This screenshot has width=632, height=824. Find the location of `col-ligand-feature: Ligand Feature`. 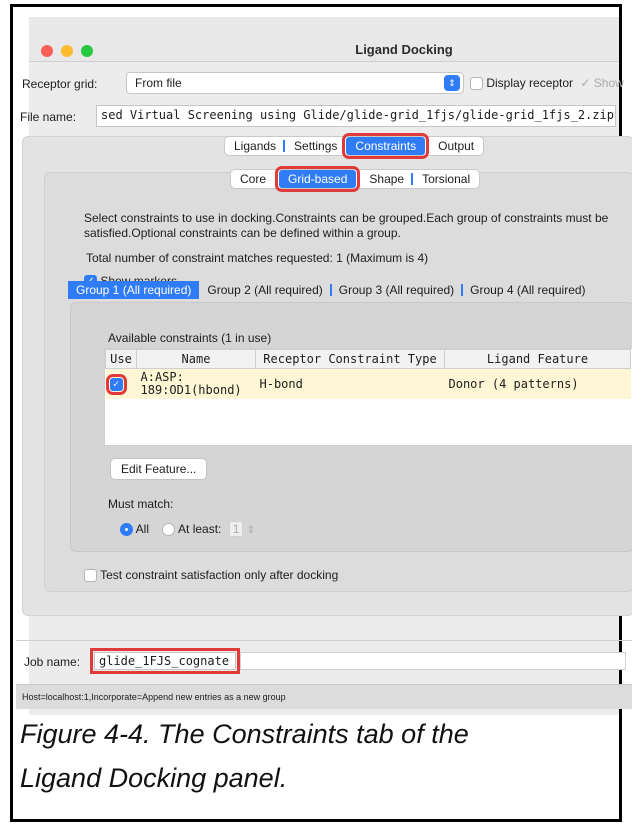

col-ligand-feature: Ligand Feature is located at coordinates (537, 359).